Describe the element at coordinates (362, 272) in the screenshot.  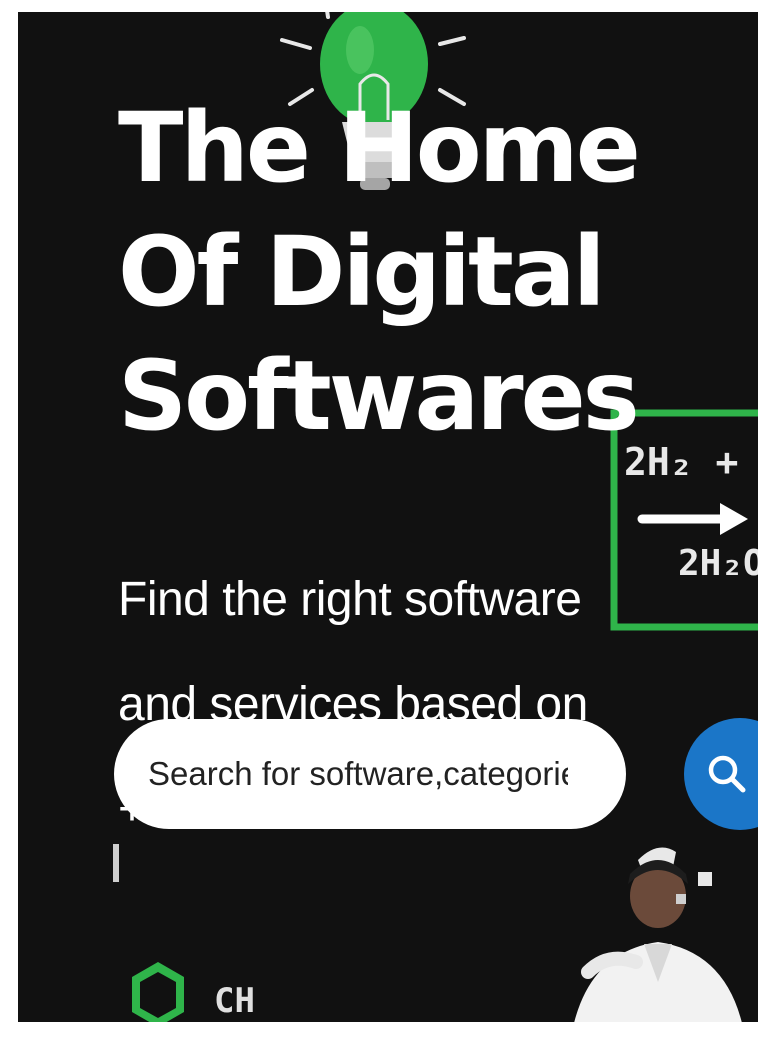
I see `headline-line: Of Digital` at that location.